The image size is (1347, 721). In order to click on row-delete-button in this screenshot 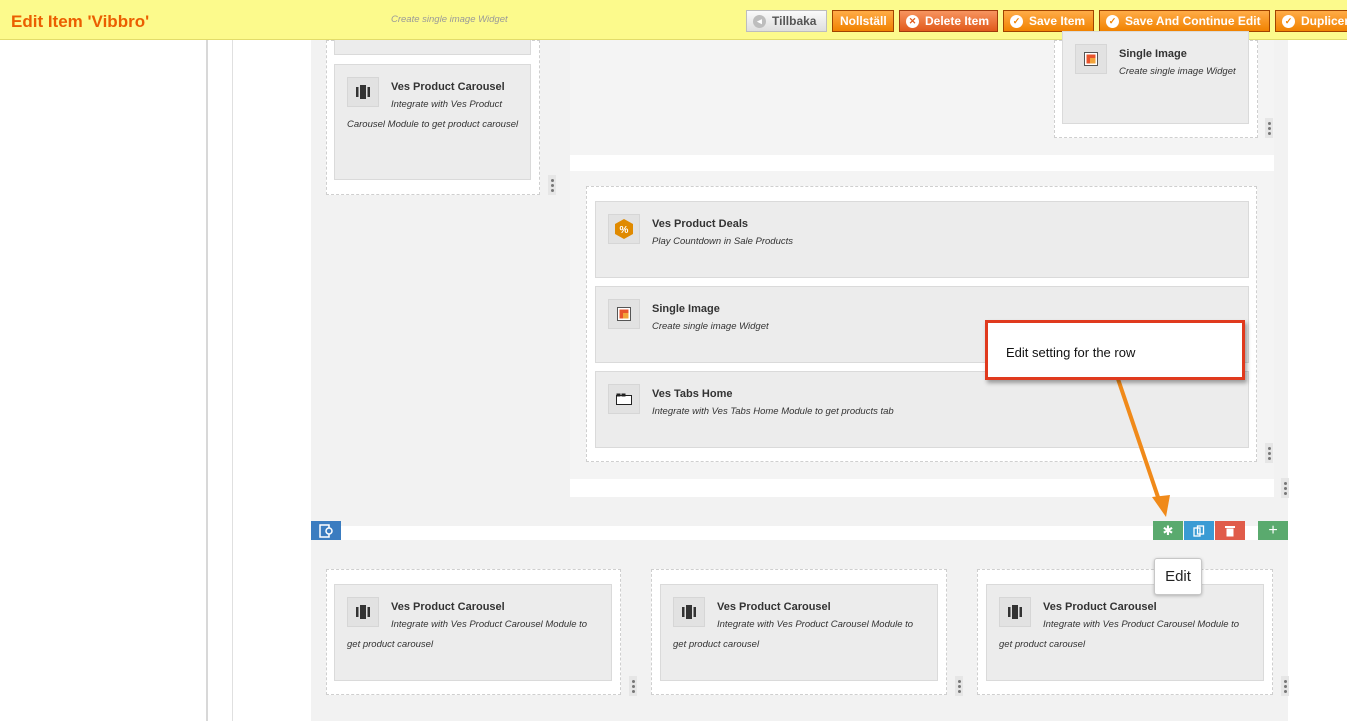, I will do `click(1230, 530)`.